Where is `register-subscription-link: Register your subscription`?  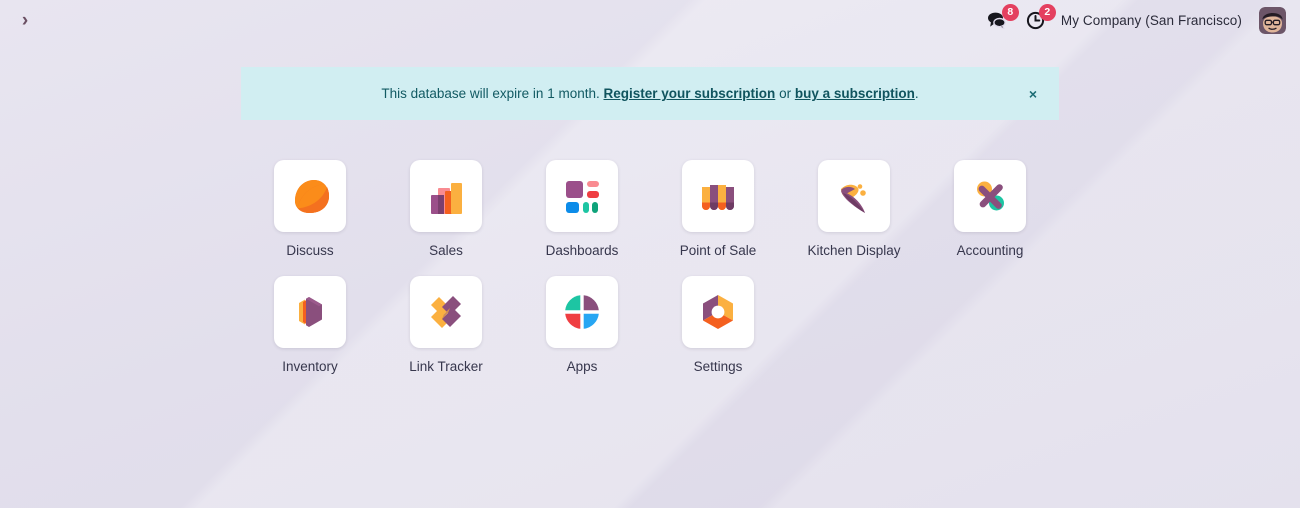 register-subscription-link: Register your subscription is located at coordinates (690, 93).